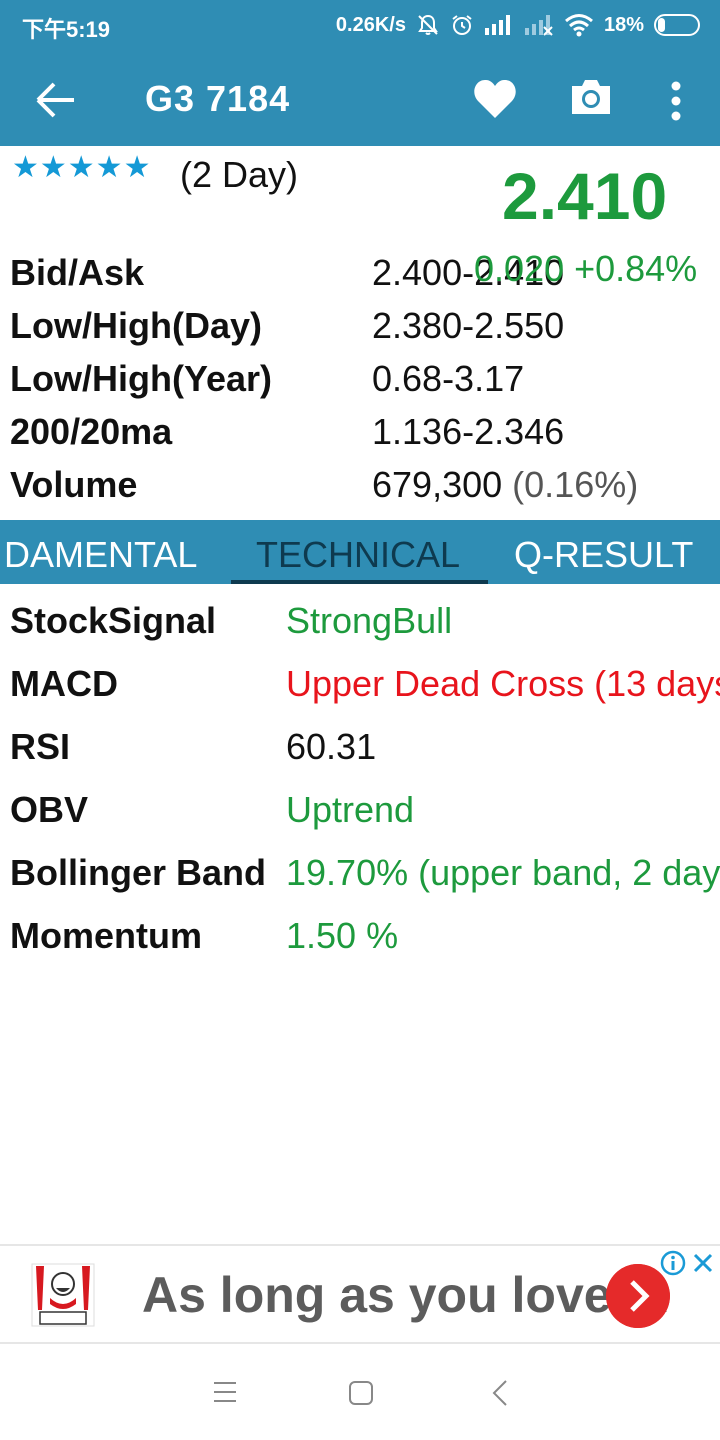 Image resolution: width=720 pixels, height=1440 pixels. What do you see at coordinates (448, 378) in the screenshot?
I see `quote-value: 0.68-3.17` at bounding box center [448, 378].